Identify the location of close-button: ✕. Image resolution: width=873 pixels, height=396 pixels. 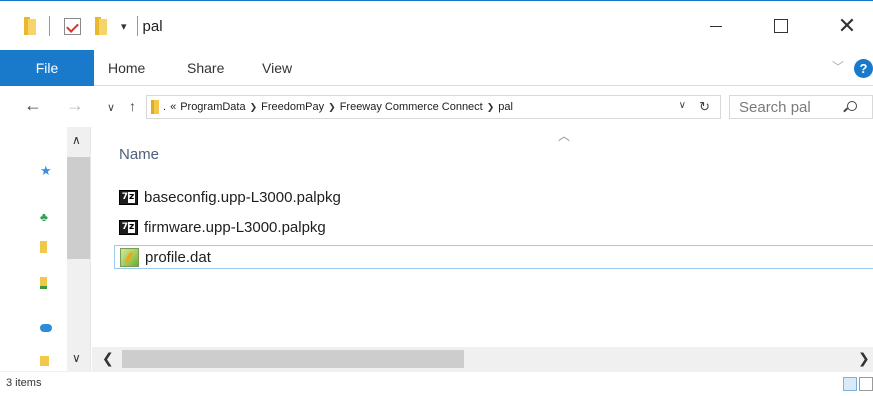
(845, 26).